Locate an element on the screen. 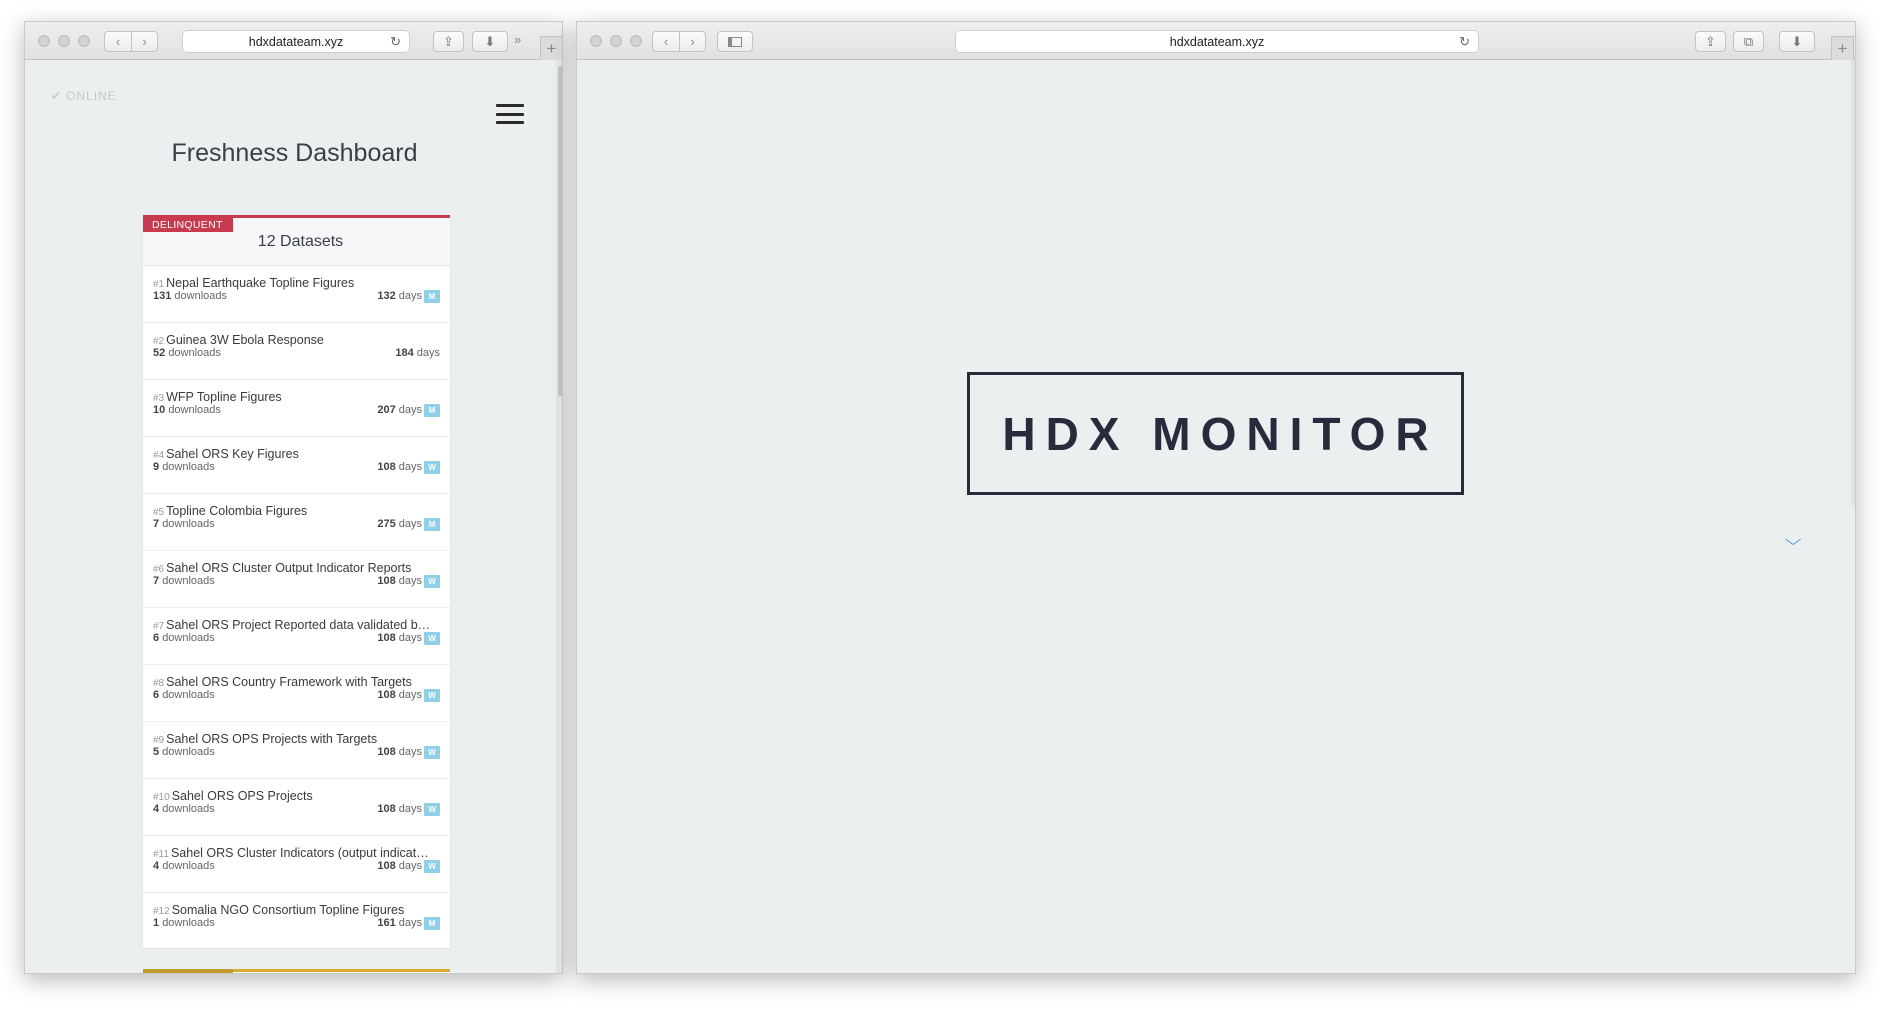 The width and height of the screenshot is (1880, 1035). checkmark-icon: ✔ is located at coordinates (57, 96).